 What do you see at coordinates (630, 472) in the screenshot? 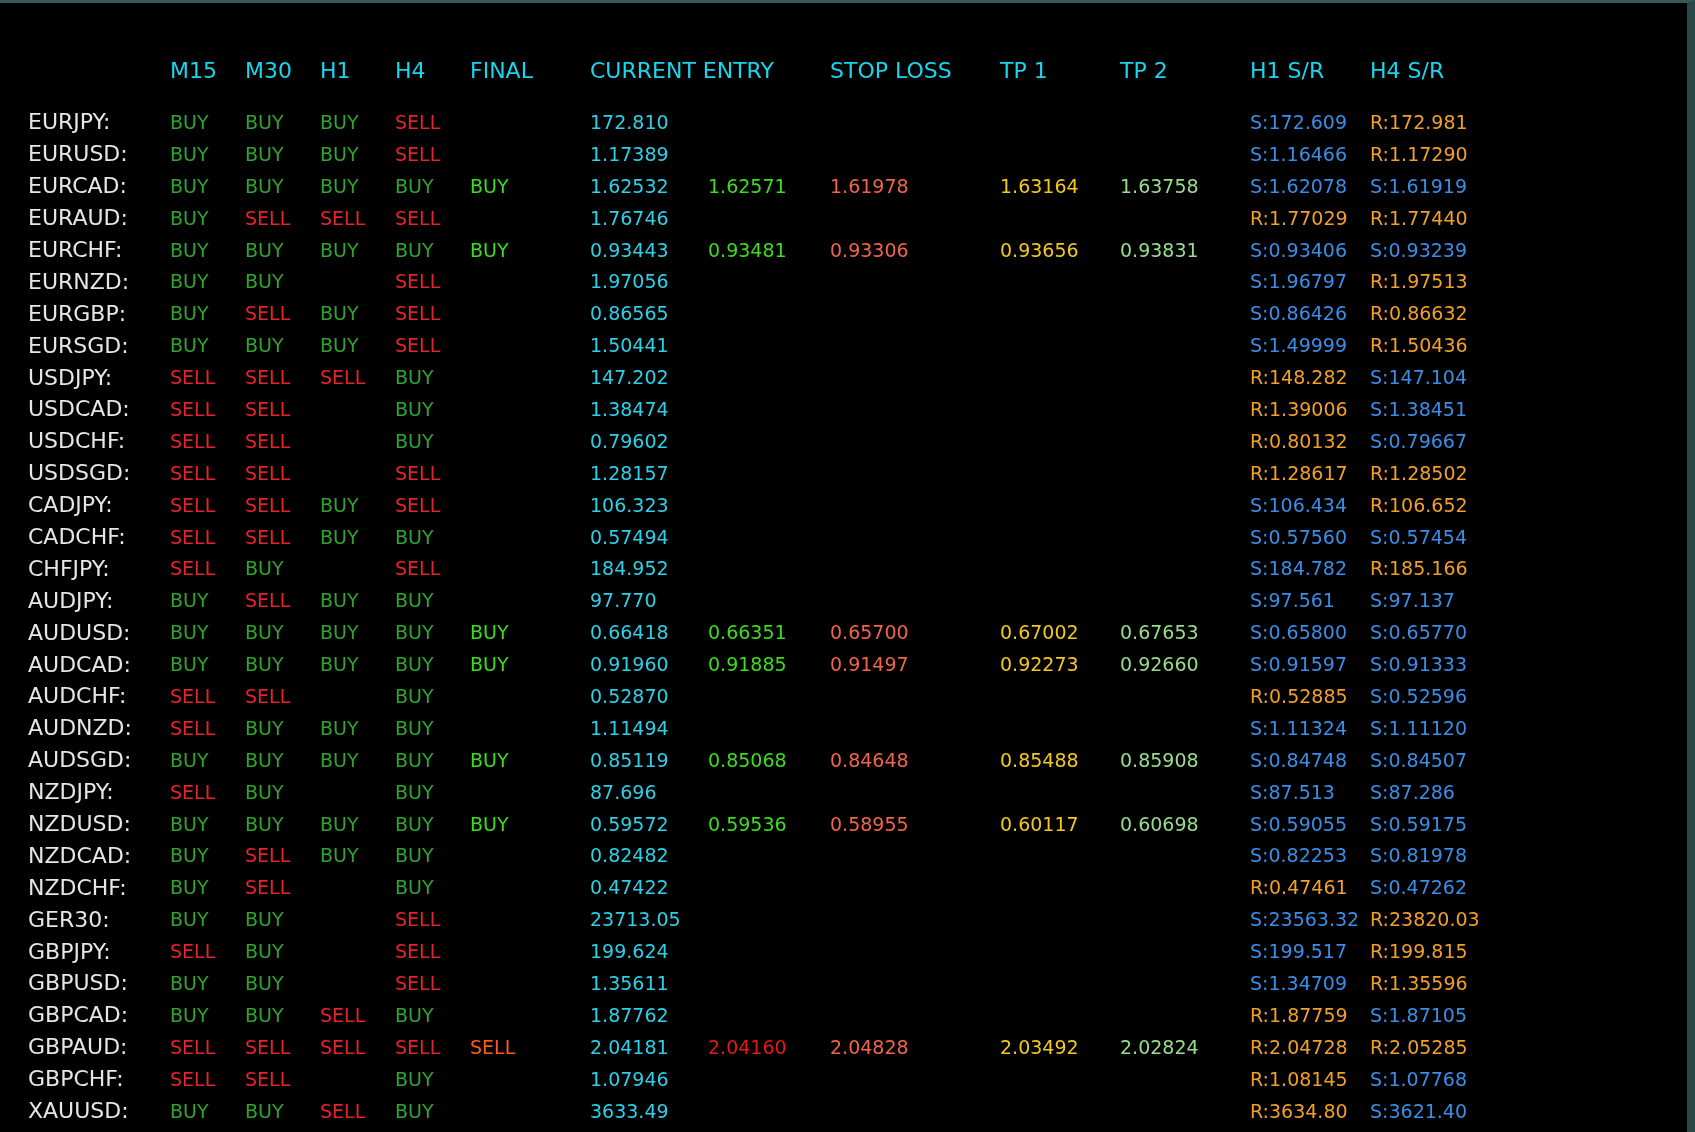
I see `current-price: 1.28157` at bounding box center [630, 472].